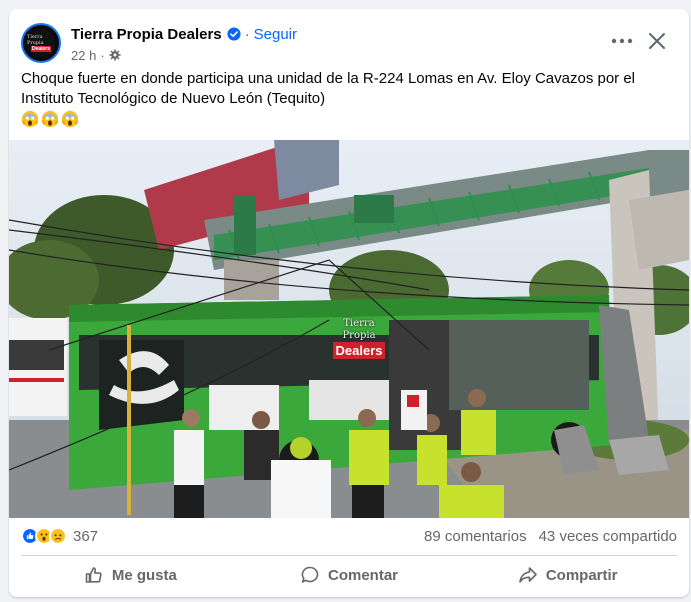 This screenshot has width=691, height=602. What do you see at coordinates (359, 350) in the screenshot?
I see `watermark-line2: Dealers` at bounding box center [359, 350].